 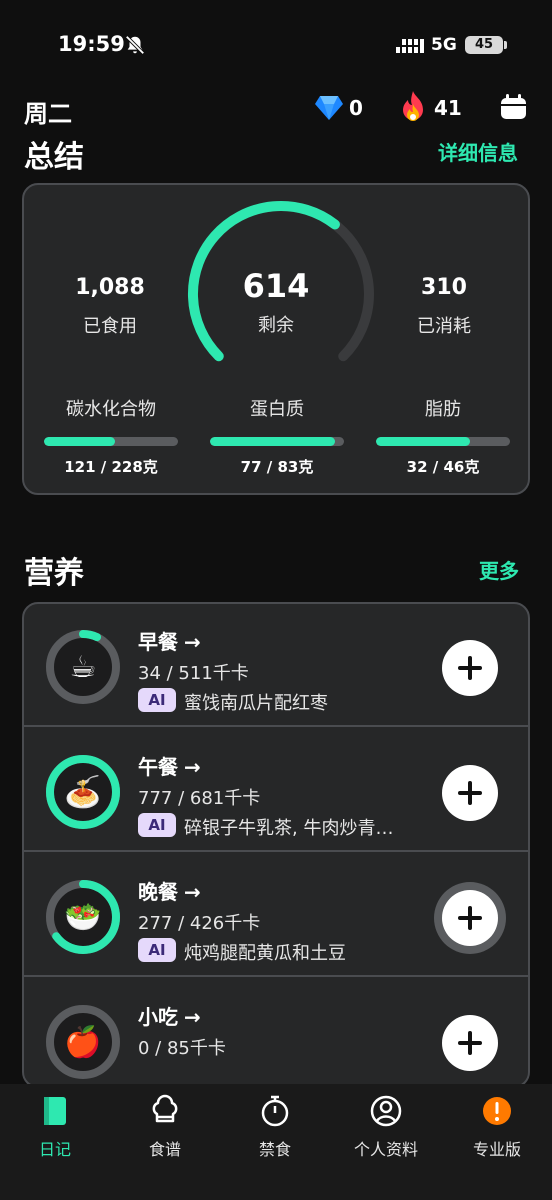 I want to click on status-bar: 19:59 5G 45, so click(x=276, y=45).